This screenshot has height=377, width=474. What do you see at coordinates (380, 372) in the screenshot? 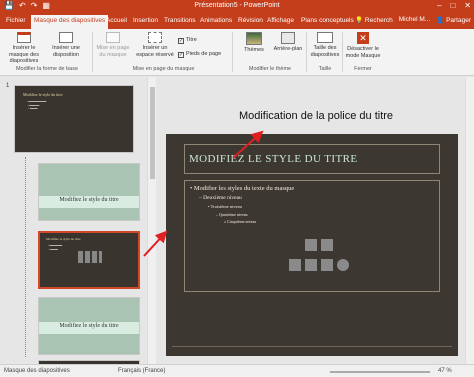
I see `zoom-slider` at bounding box center [380, 372].